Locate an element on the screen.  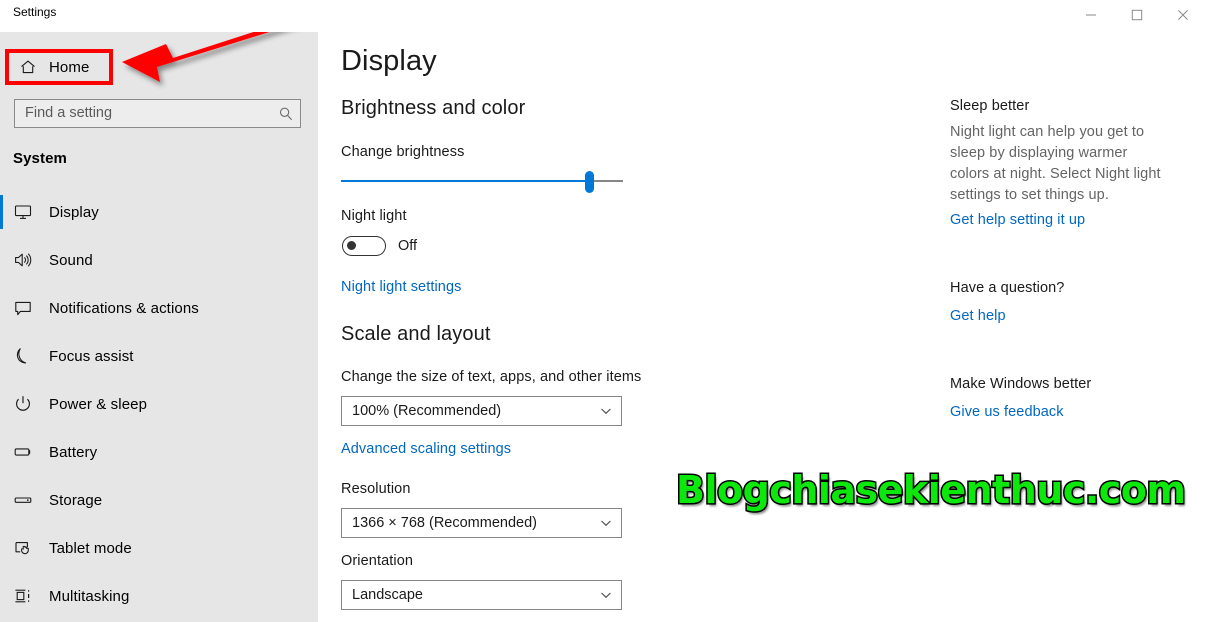
maximize-icon is located at coordinates (1137, 15).